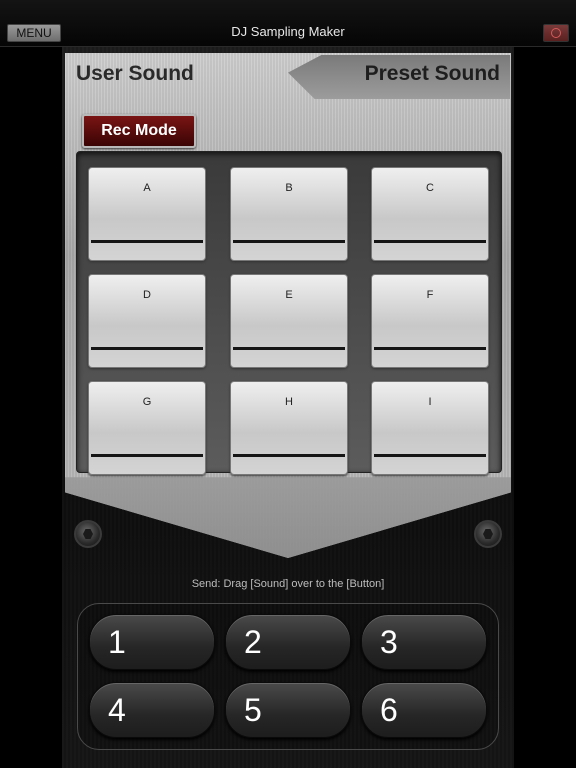  What do you see at coordinates (152, 710) in the screenshot?
I see `number-button-4: 4` at bounding box center [152, 710].